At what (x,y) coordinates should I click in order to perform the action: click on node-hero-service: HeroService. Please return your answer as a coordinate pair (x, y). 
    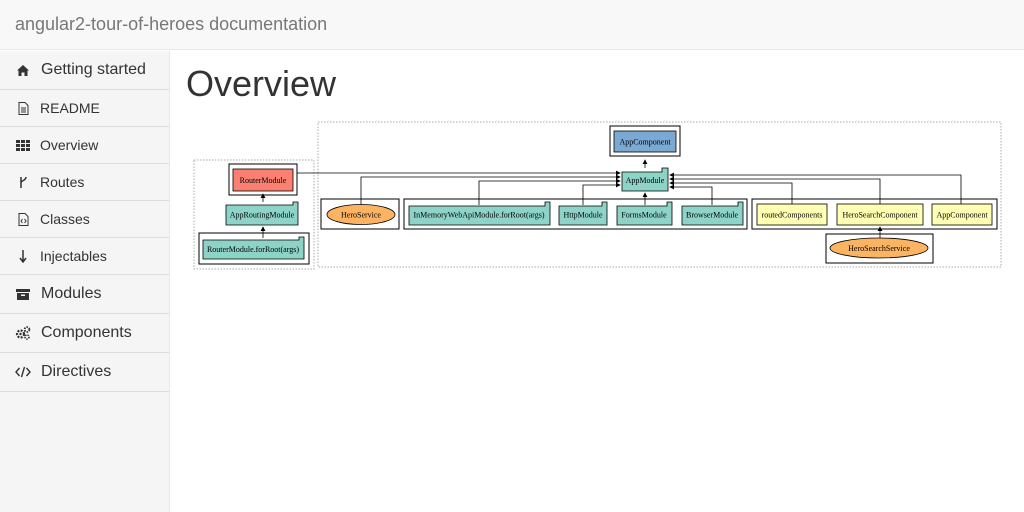
    Looking at the image, I should click on (361, 214).